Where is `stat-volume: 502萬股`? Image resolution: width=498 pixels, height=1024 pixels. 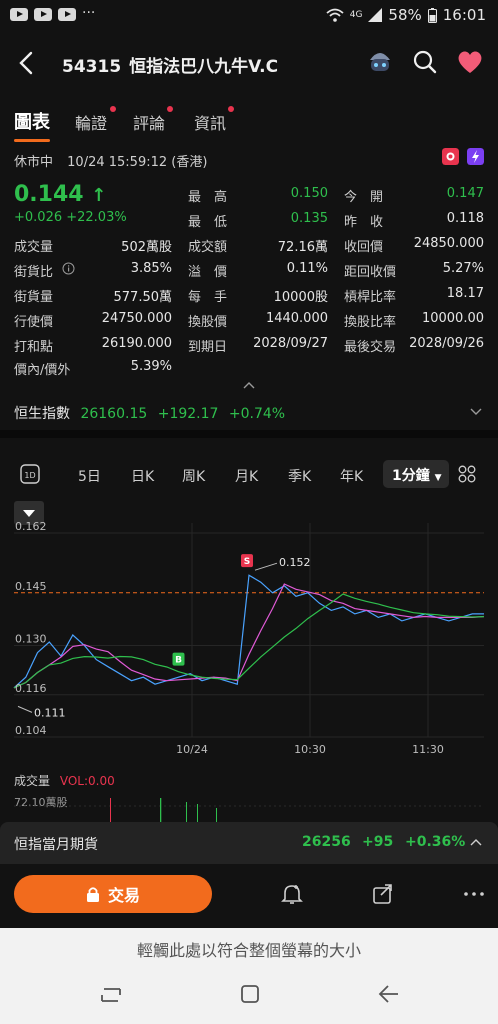
stat-volume: 502萬股 is located at coordinates (146, 247).